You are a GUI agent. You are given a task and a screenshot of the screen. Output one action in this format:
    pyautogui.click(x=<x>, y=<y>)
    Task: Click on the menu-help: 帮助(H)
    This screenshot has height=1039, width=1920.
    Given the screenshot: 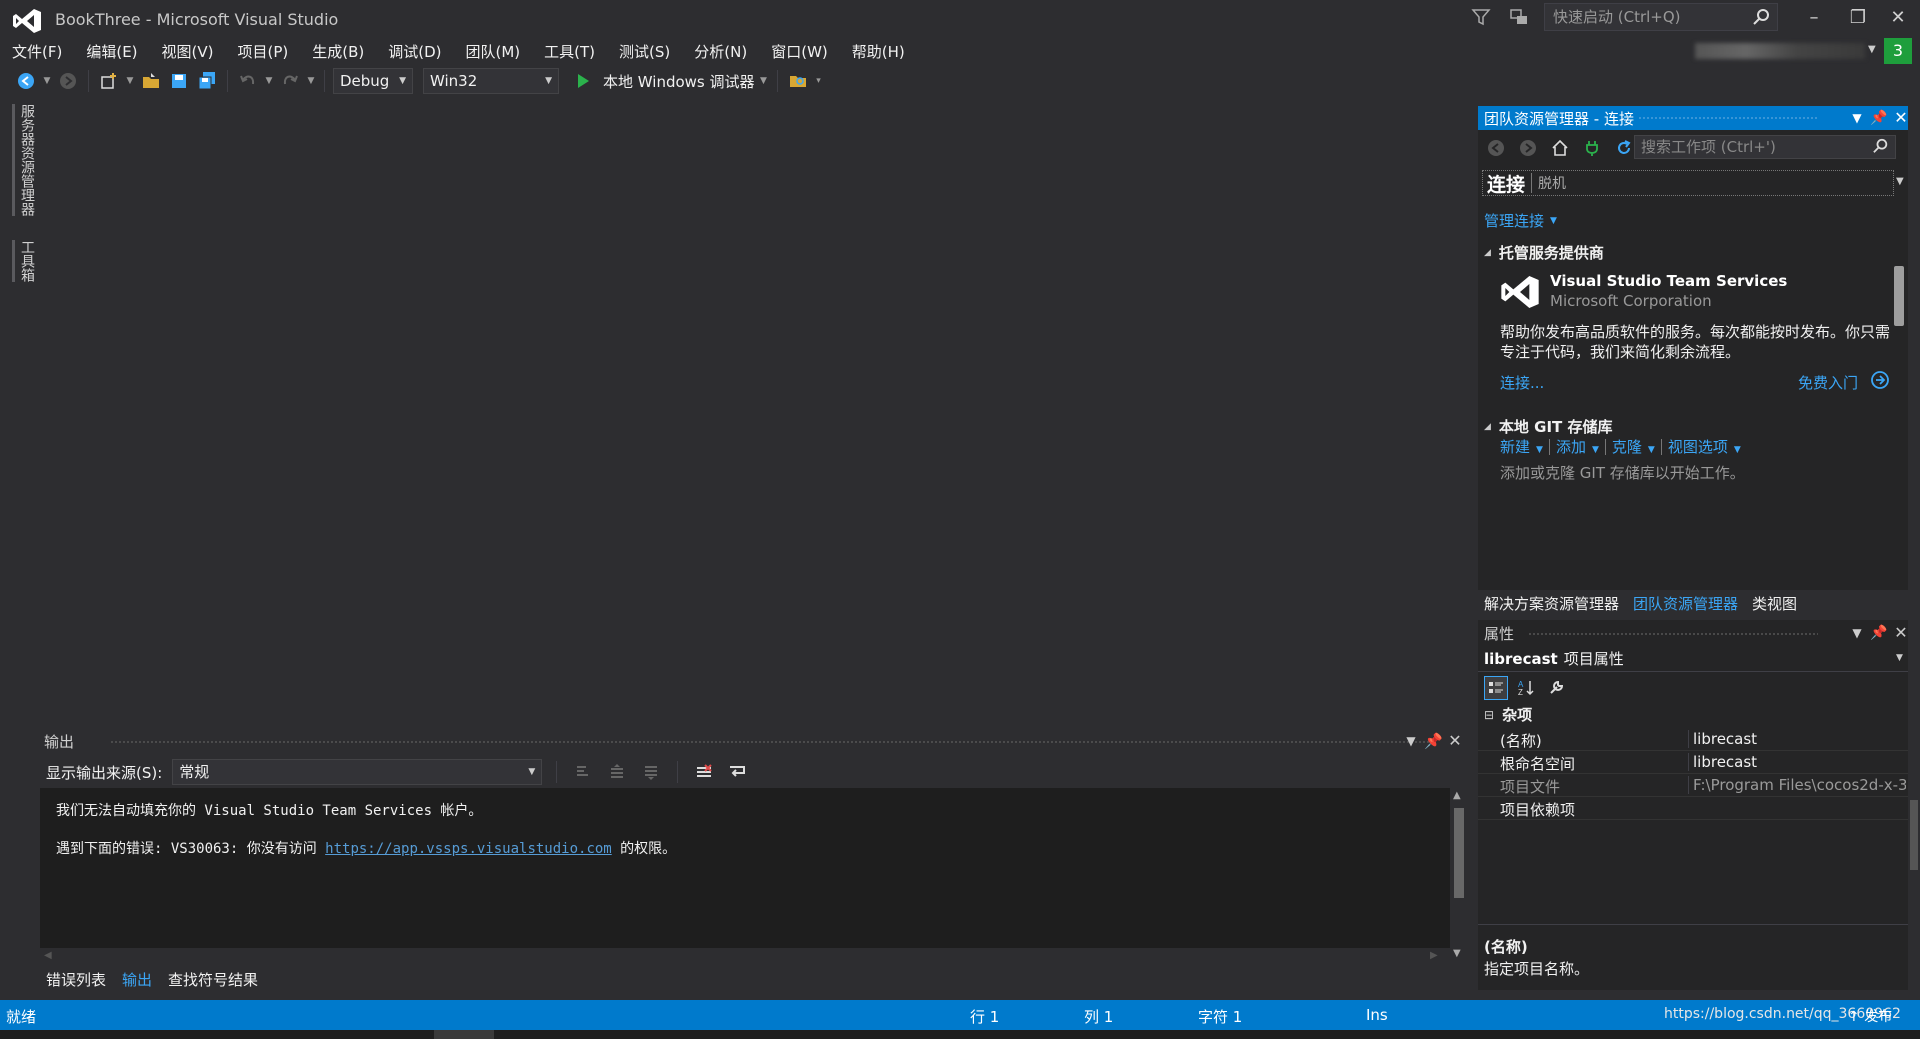 What is the action you would take?
    pyautogui.click(x=878, y=52)
    